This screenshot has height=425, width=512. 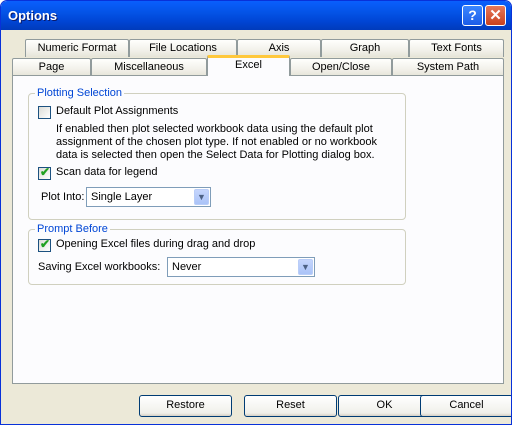 I want to click on opening-excel-files-checkbox: ✔, so click(x=44, y=244).